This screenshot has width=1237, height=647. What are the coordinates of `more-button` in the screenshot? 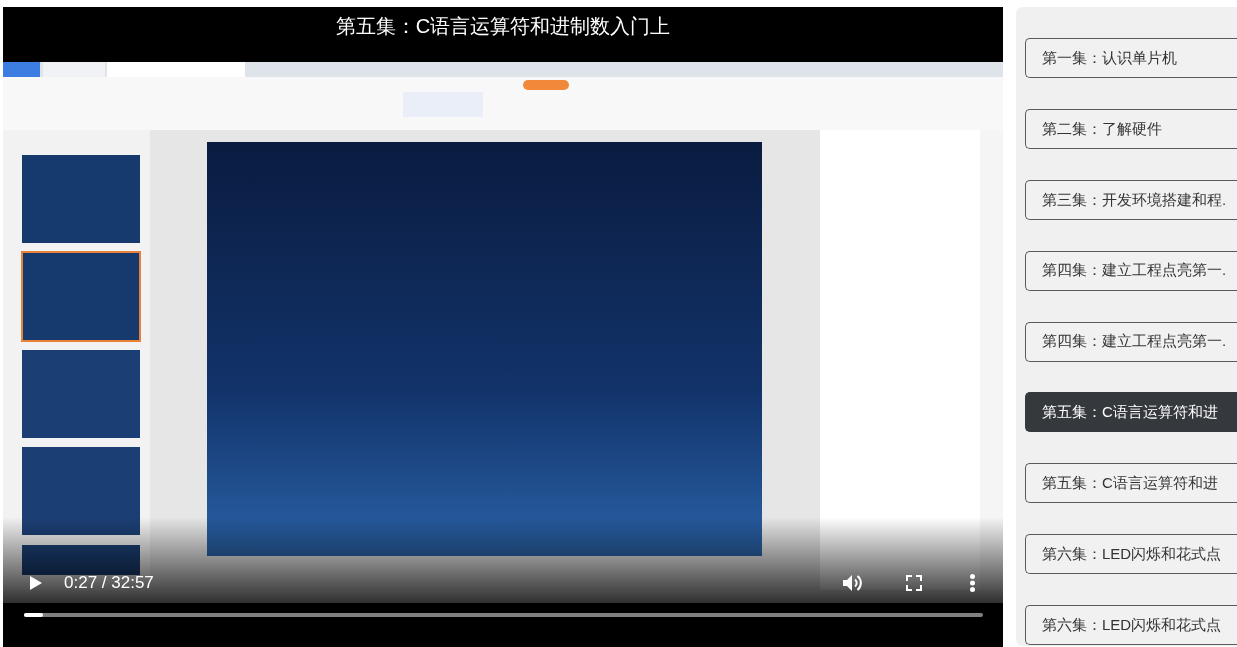 It's located at (972, 583).